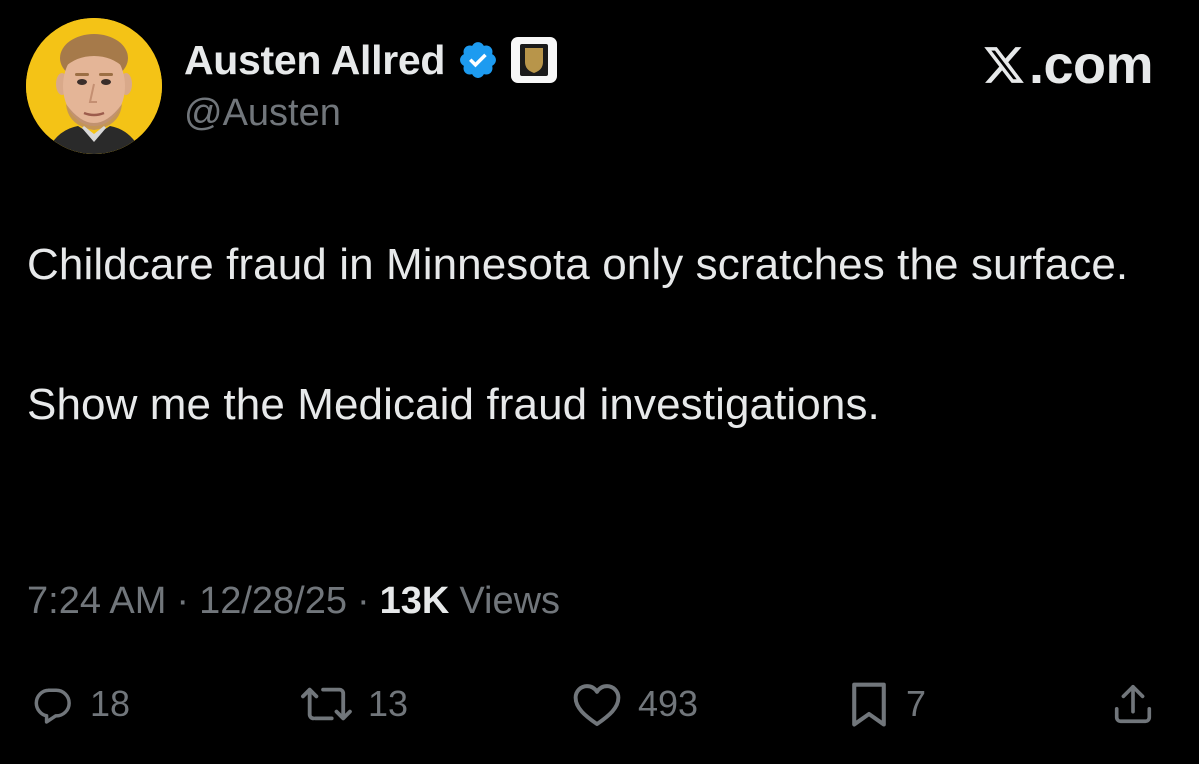 The width and height of the screenshot is (1199, 764). I want to click on affiliate-badge-icon, so click(534, 60).